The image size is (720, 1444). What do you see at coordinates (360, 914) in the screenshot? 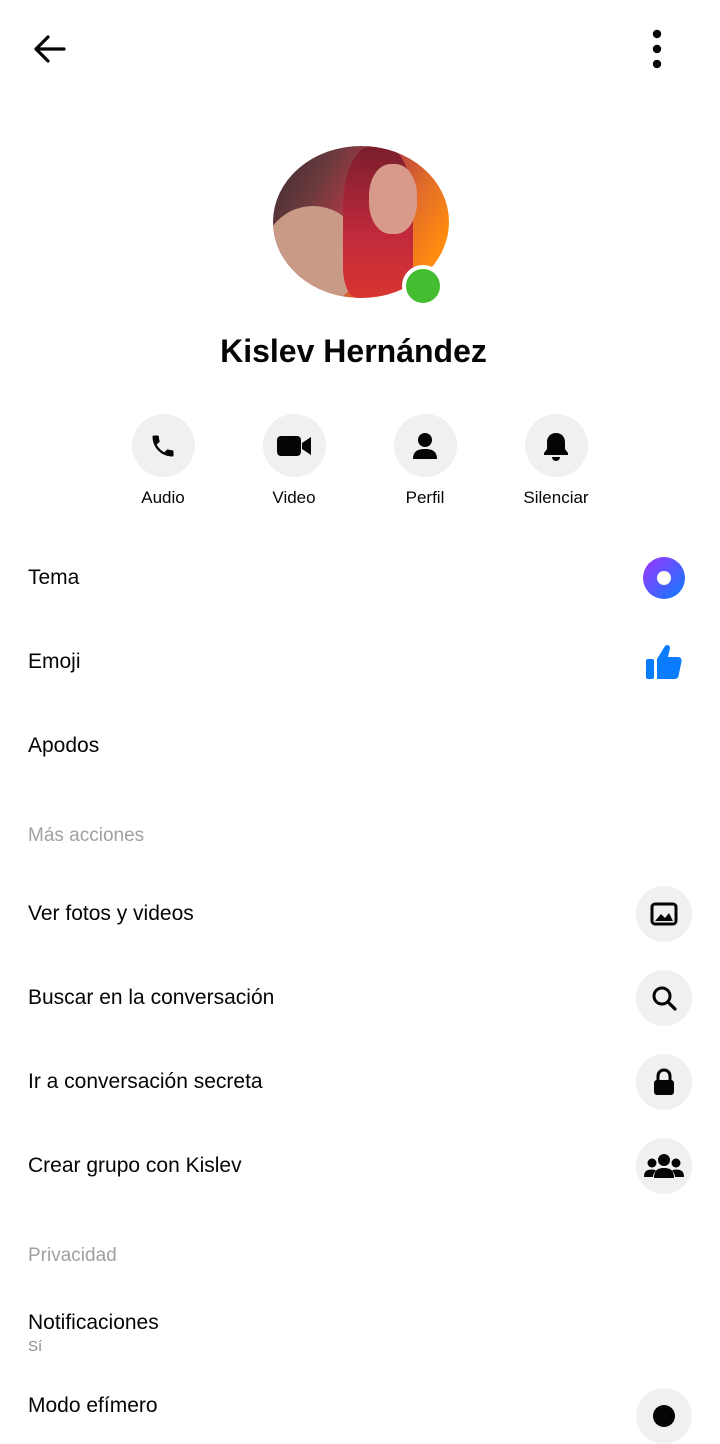
I see `view-media-row: Ver fotos y videos` at bounding box center [360, 914].